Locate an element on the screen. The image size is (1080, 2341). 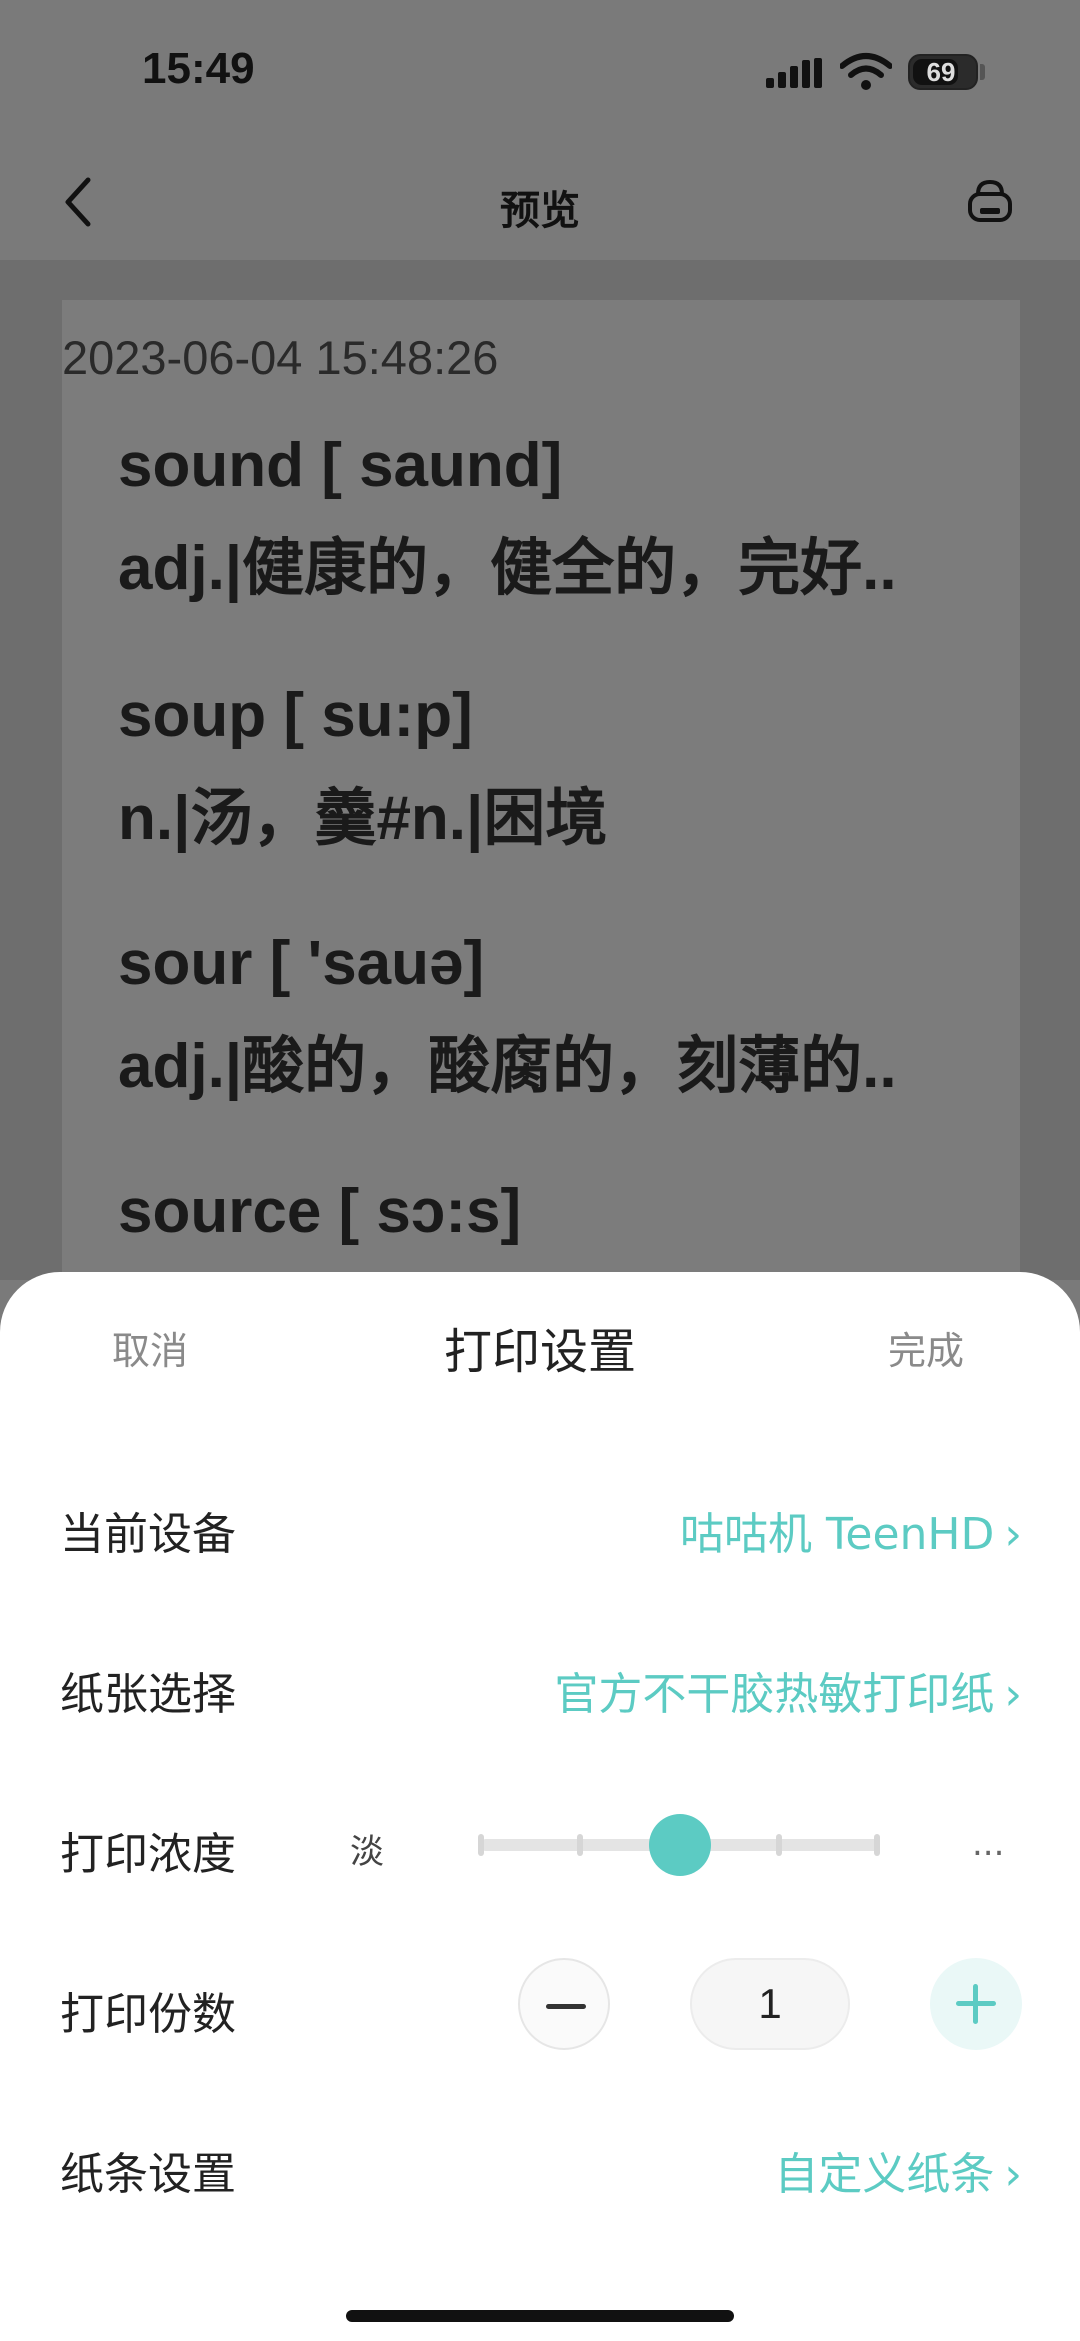
battery-icon: 69 is located at coordinates (943, 72).